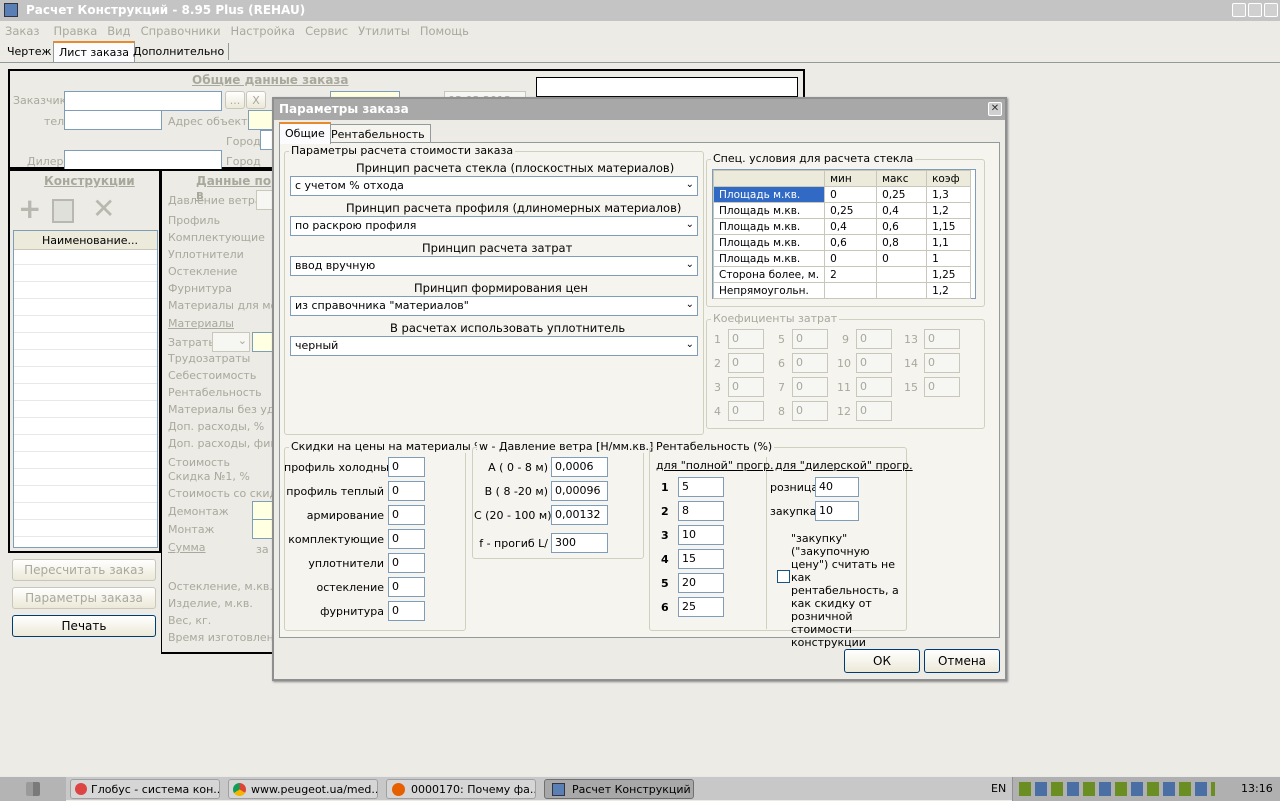 The width and height of the screenshot is (1280, 801). Describe the element at coordinates (494, 186) in the screenshot. I see `glass-principle-select: с учетом % отхода ⌄` at that location.